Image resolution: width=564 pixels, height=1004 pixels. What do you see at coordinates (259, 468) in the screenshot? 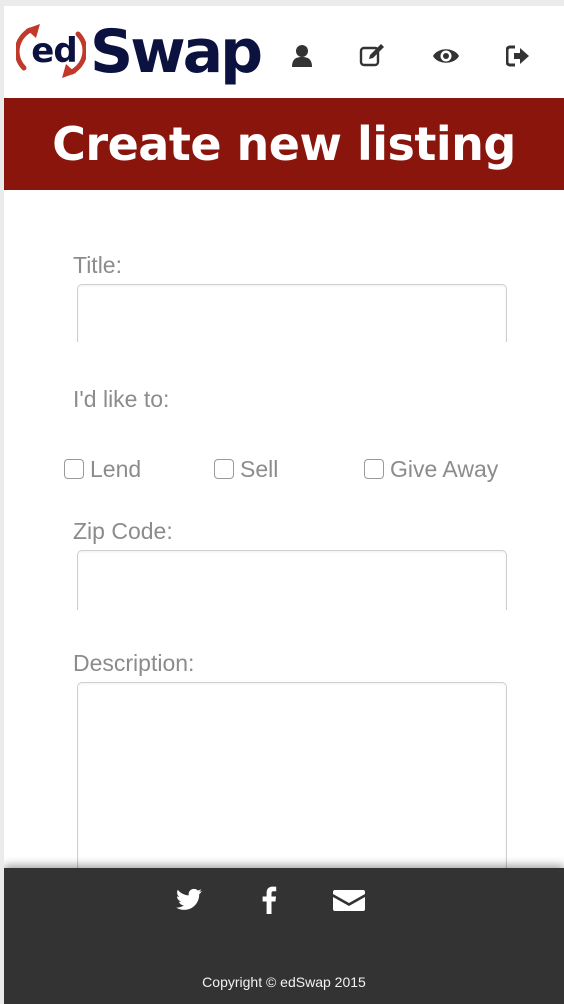
I see `sell-checkbox-label: Sell` at bounding box center [259, 468].